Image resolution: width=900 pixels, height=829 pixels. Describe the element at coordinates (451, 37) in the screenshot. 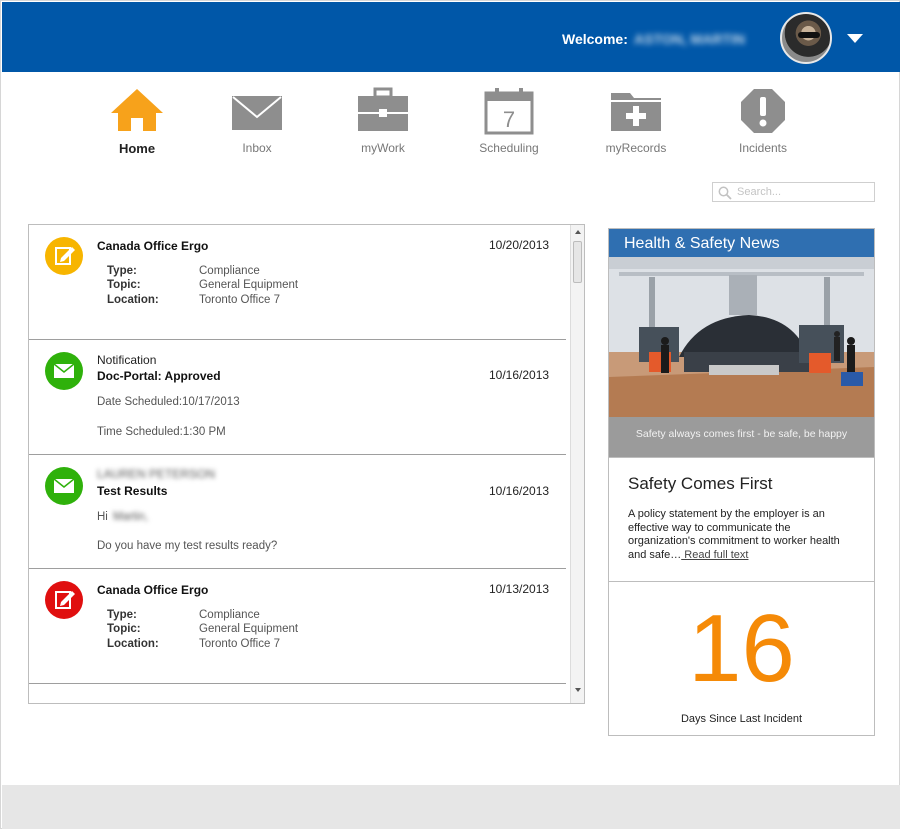

I see `top-header: Welcome: ASTON, MARTIN` at that location.